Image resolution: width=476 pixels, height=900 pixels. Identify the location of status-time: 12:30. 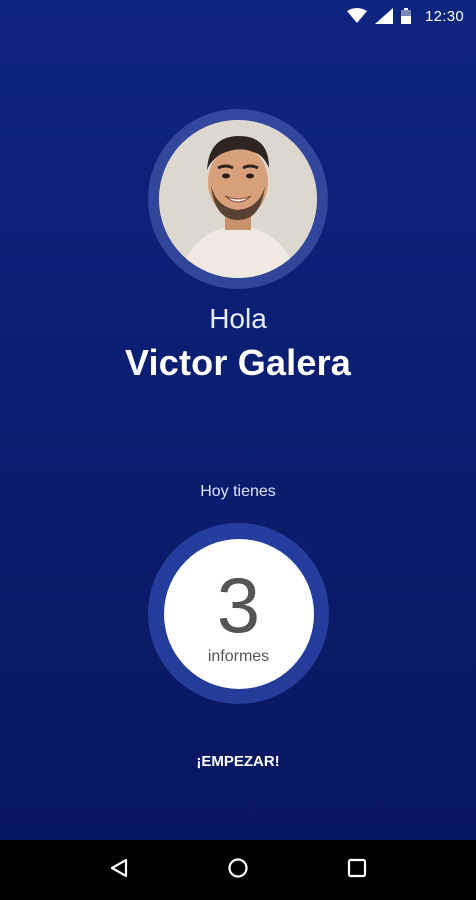
(444, 16).